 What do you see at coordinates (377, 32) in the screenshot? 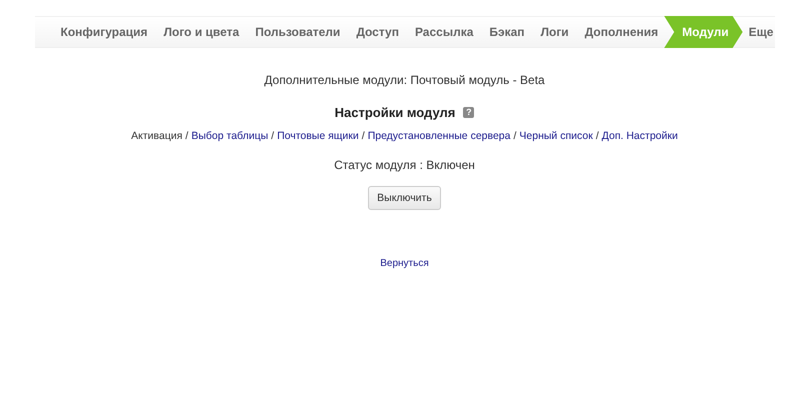
I see `breadcrumb-tab: Доступ` at bounding box center [377, 32].